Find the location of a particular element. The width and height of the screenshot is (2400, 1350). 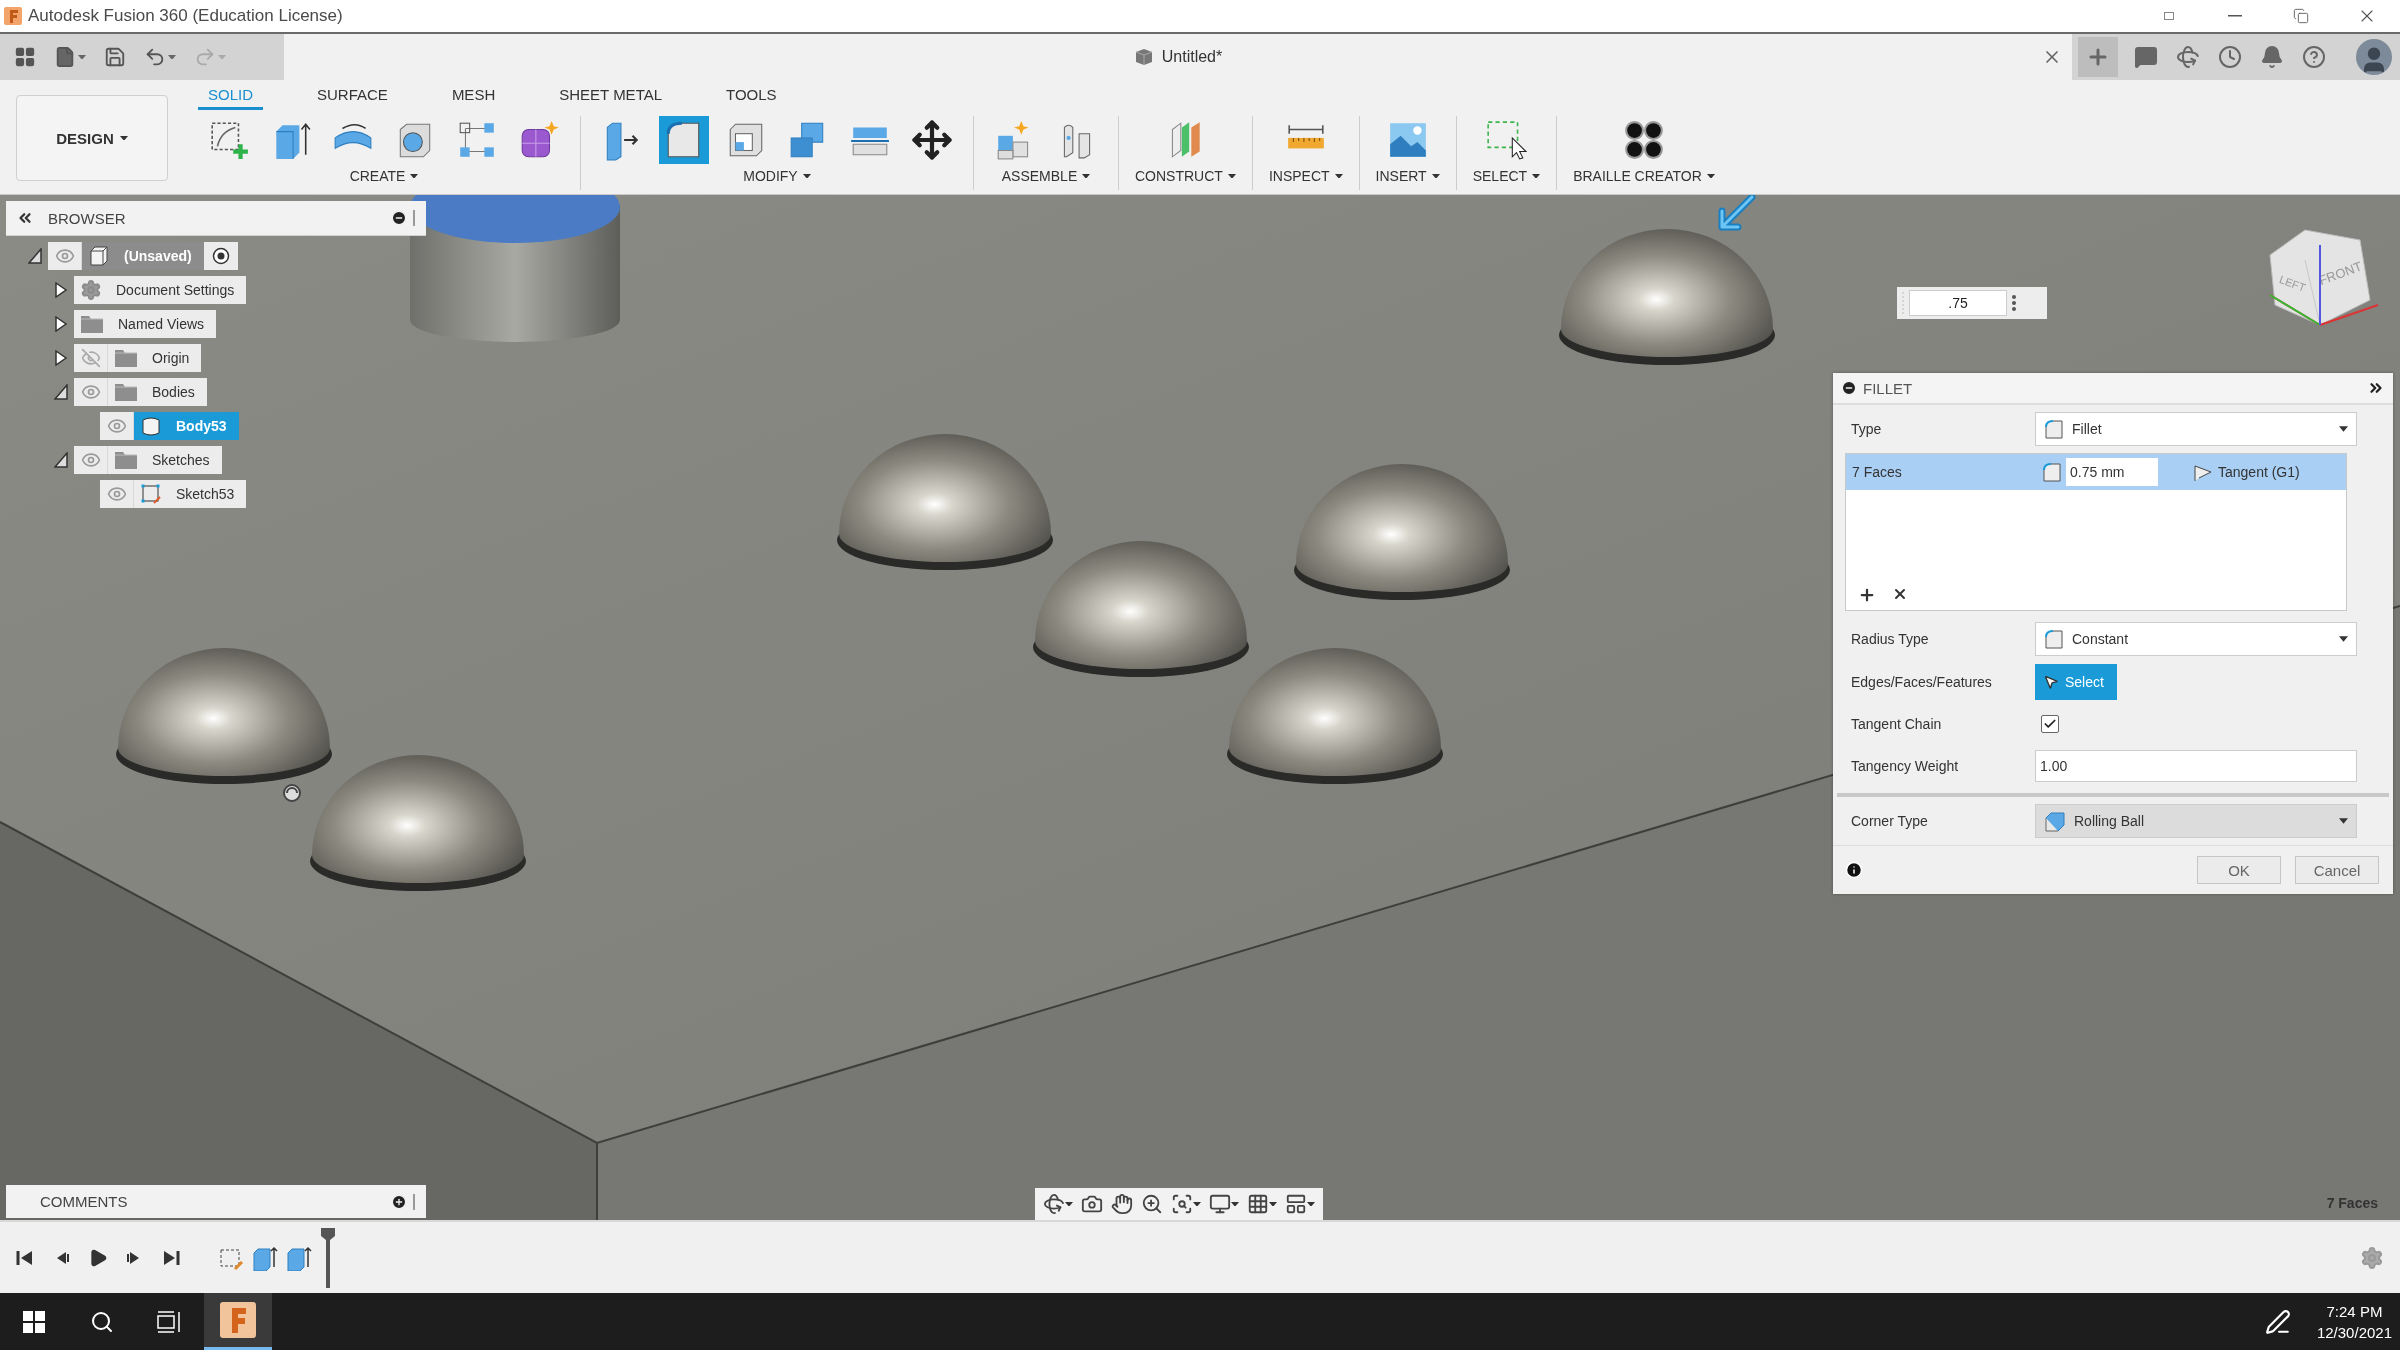

tool-group-menu: INSERT is located at coordinates (1407, 176).